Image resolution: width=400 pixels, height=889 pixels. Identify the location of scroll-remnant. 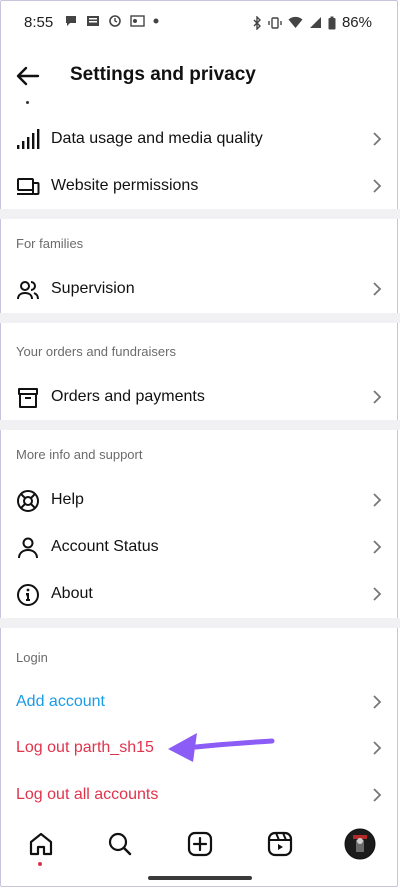
(27, 102).